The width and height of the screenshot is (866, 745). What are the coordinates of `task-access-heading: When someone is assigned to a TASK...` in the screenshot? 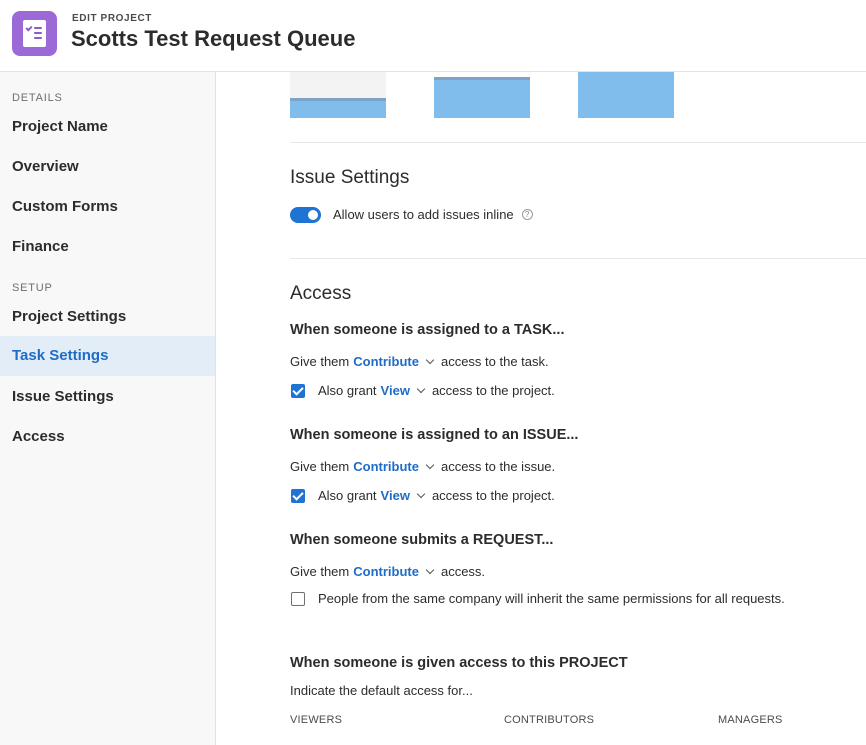 It's located at (427, 330).